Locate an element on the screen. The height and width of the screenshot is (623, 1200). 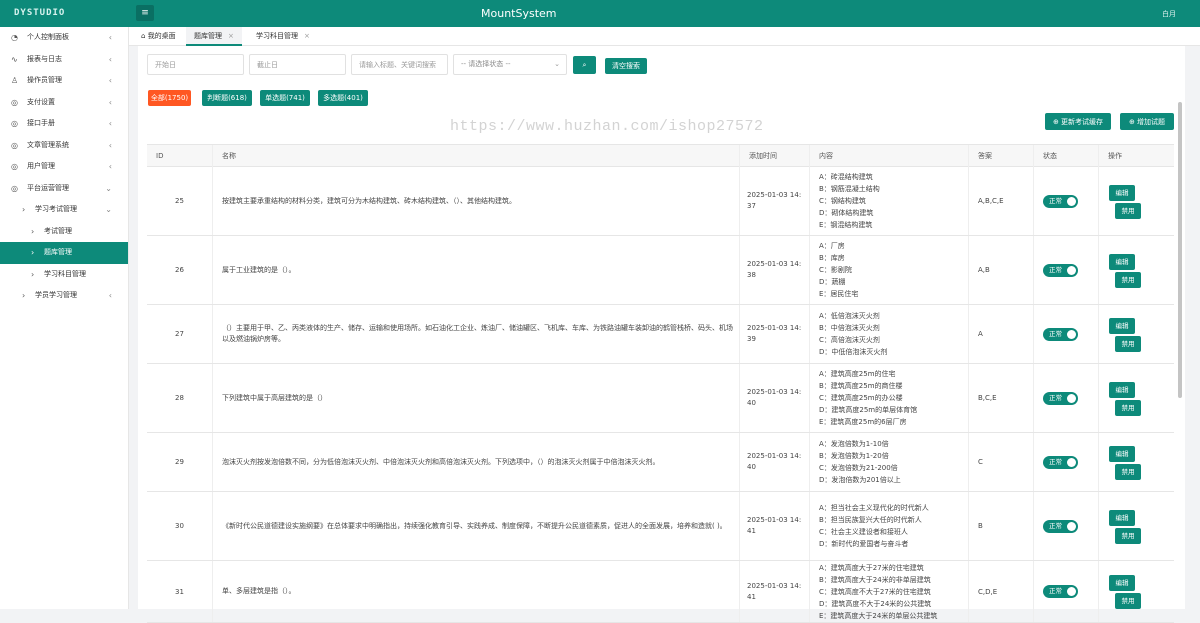
sidebar-item-label: 文章管理系统 is located at coordinates (48, 144).